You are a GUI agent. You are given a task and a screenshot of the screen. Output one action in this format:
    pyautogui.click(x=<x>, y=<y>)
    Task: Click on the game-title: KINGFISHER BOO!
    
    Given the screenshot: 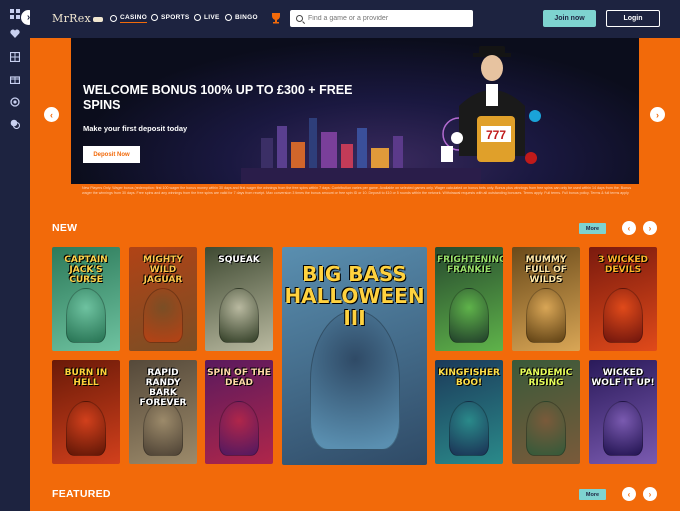 What is the action you would take?
    pyautogui.click(x=469, y=378)
    